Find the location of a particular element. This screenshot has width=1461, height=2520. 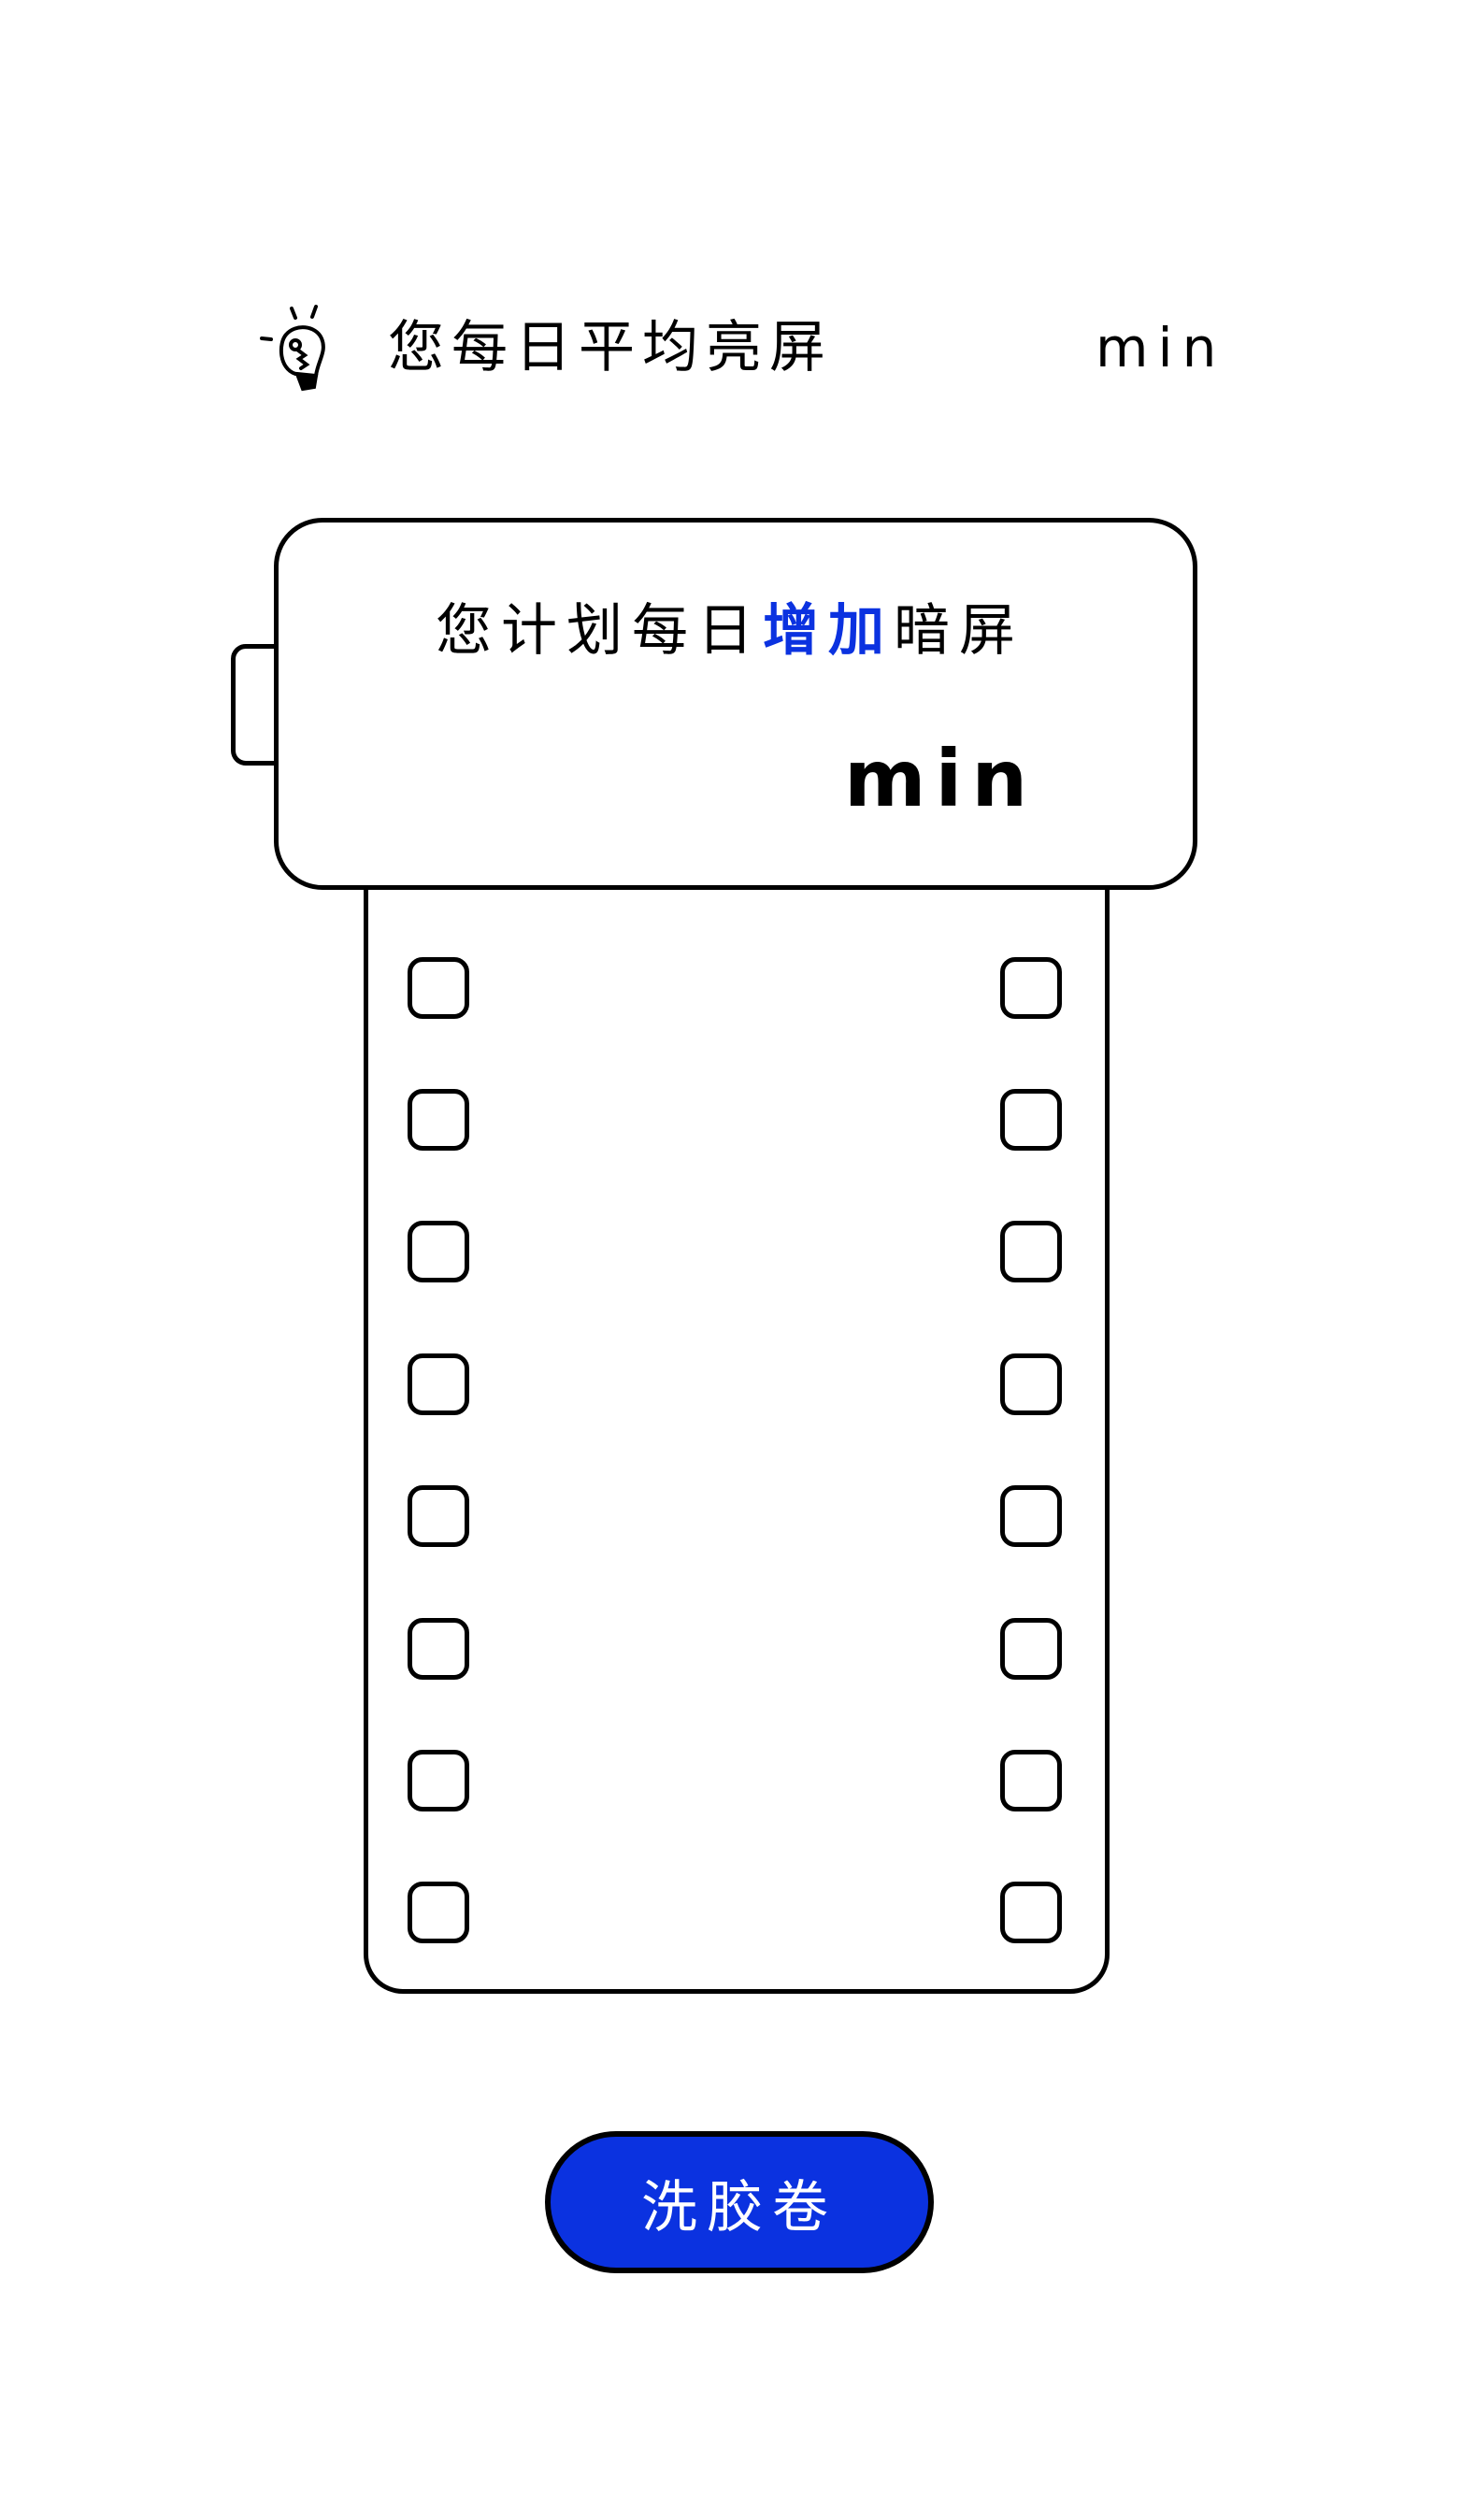

plan-unit: min is located at coordinates (941, 778).